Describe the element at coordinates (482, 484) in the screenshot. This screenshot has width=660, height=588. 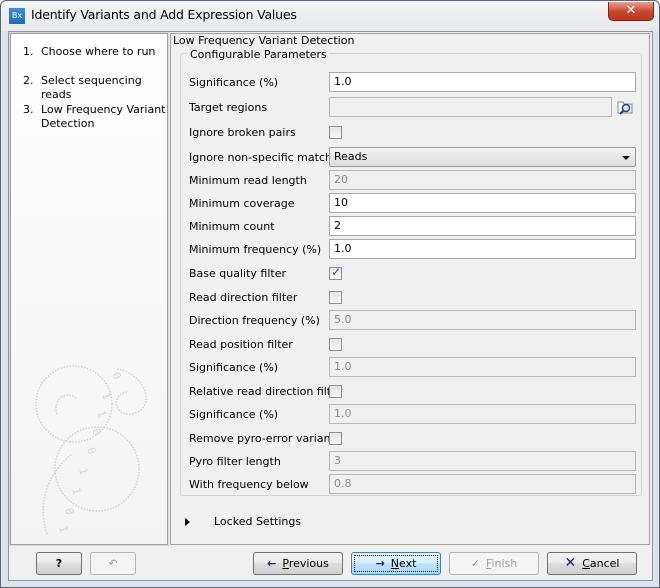
I see `with-frequency-below-input: 0.8` at that location.